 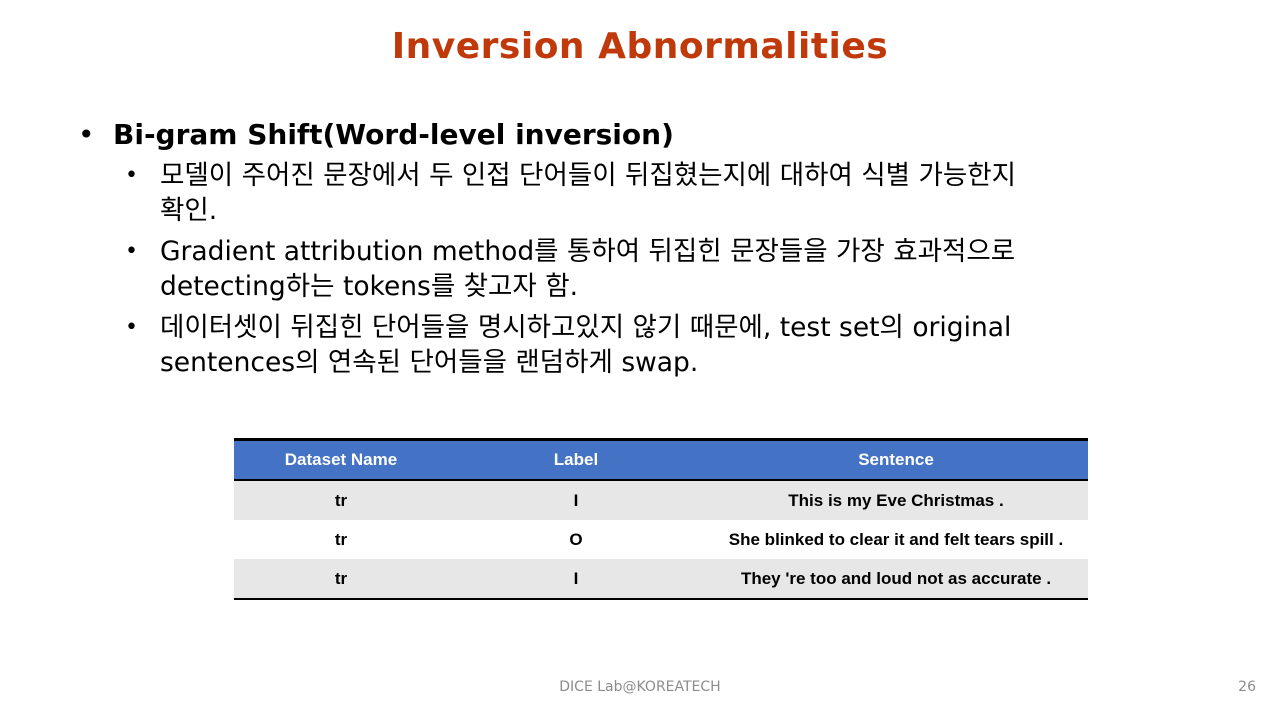 I want to click on cell-sentence: This is my Eve Christmas ., so click(x=896, y=500).